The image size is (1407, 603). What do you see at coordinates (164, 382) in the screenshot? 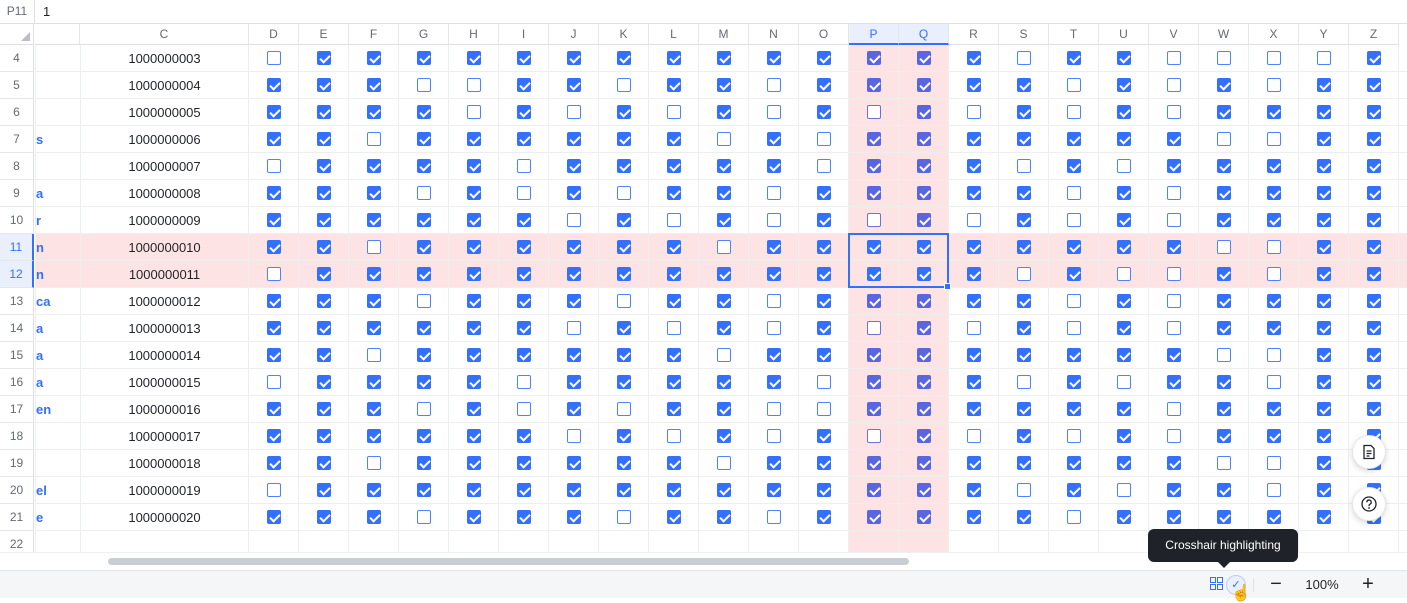
I see `id-cell: 1000000015` at bounding box center [164, 382].